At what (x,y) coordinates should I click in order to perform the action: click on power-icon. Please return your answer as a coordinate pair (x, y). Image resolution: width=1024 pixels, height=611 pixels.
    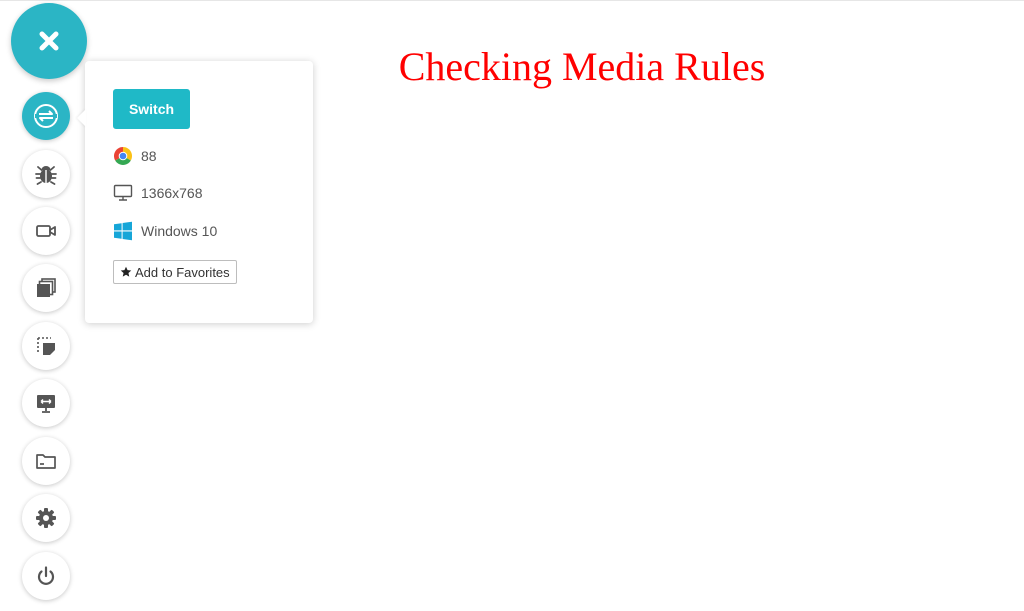
    Looking at the image, I should click on (46, 576).